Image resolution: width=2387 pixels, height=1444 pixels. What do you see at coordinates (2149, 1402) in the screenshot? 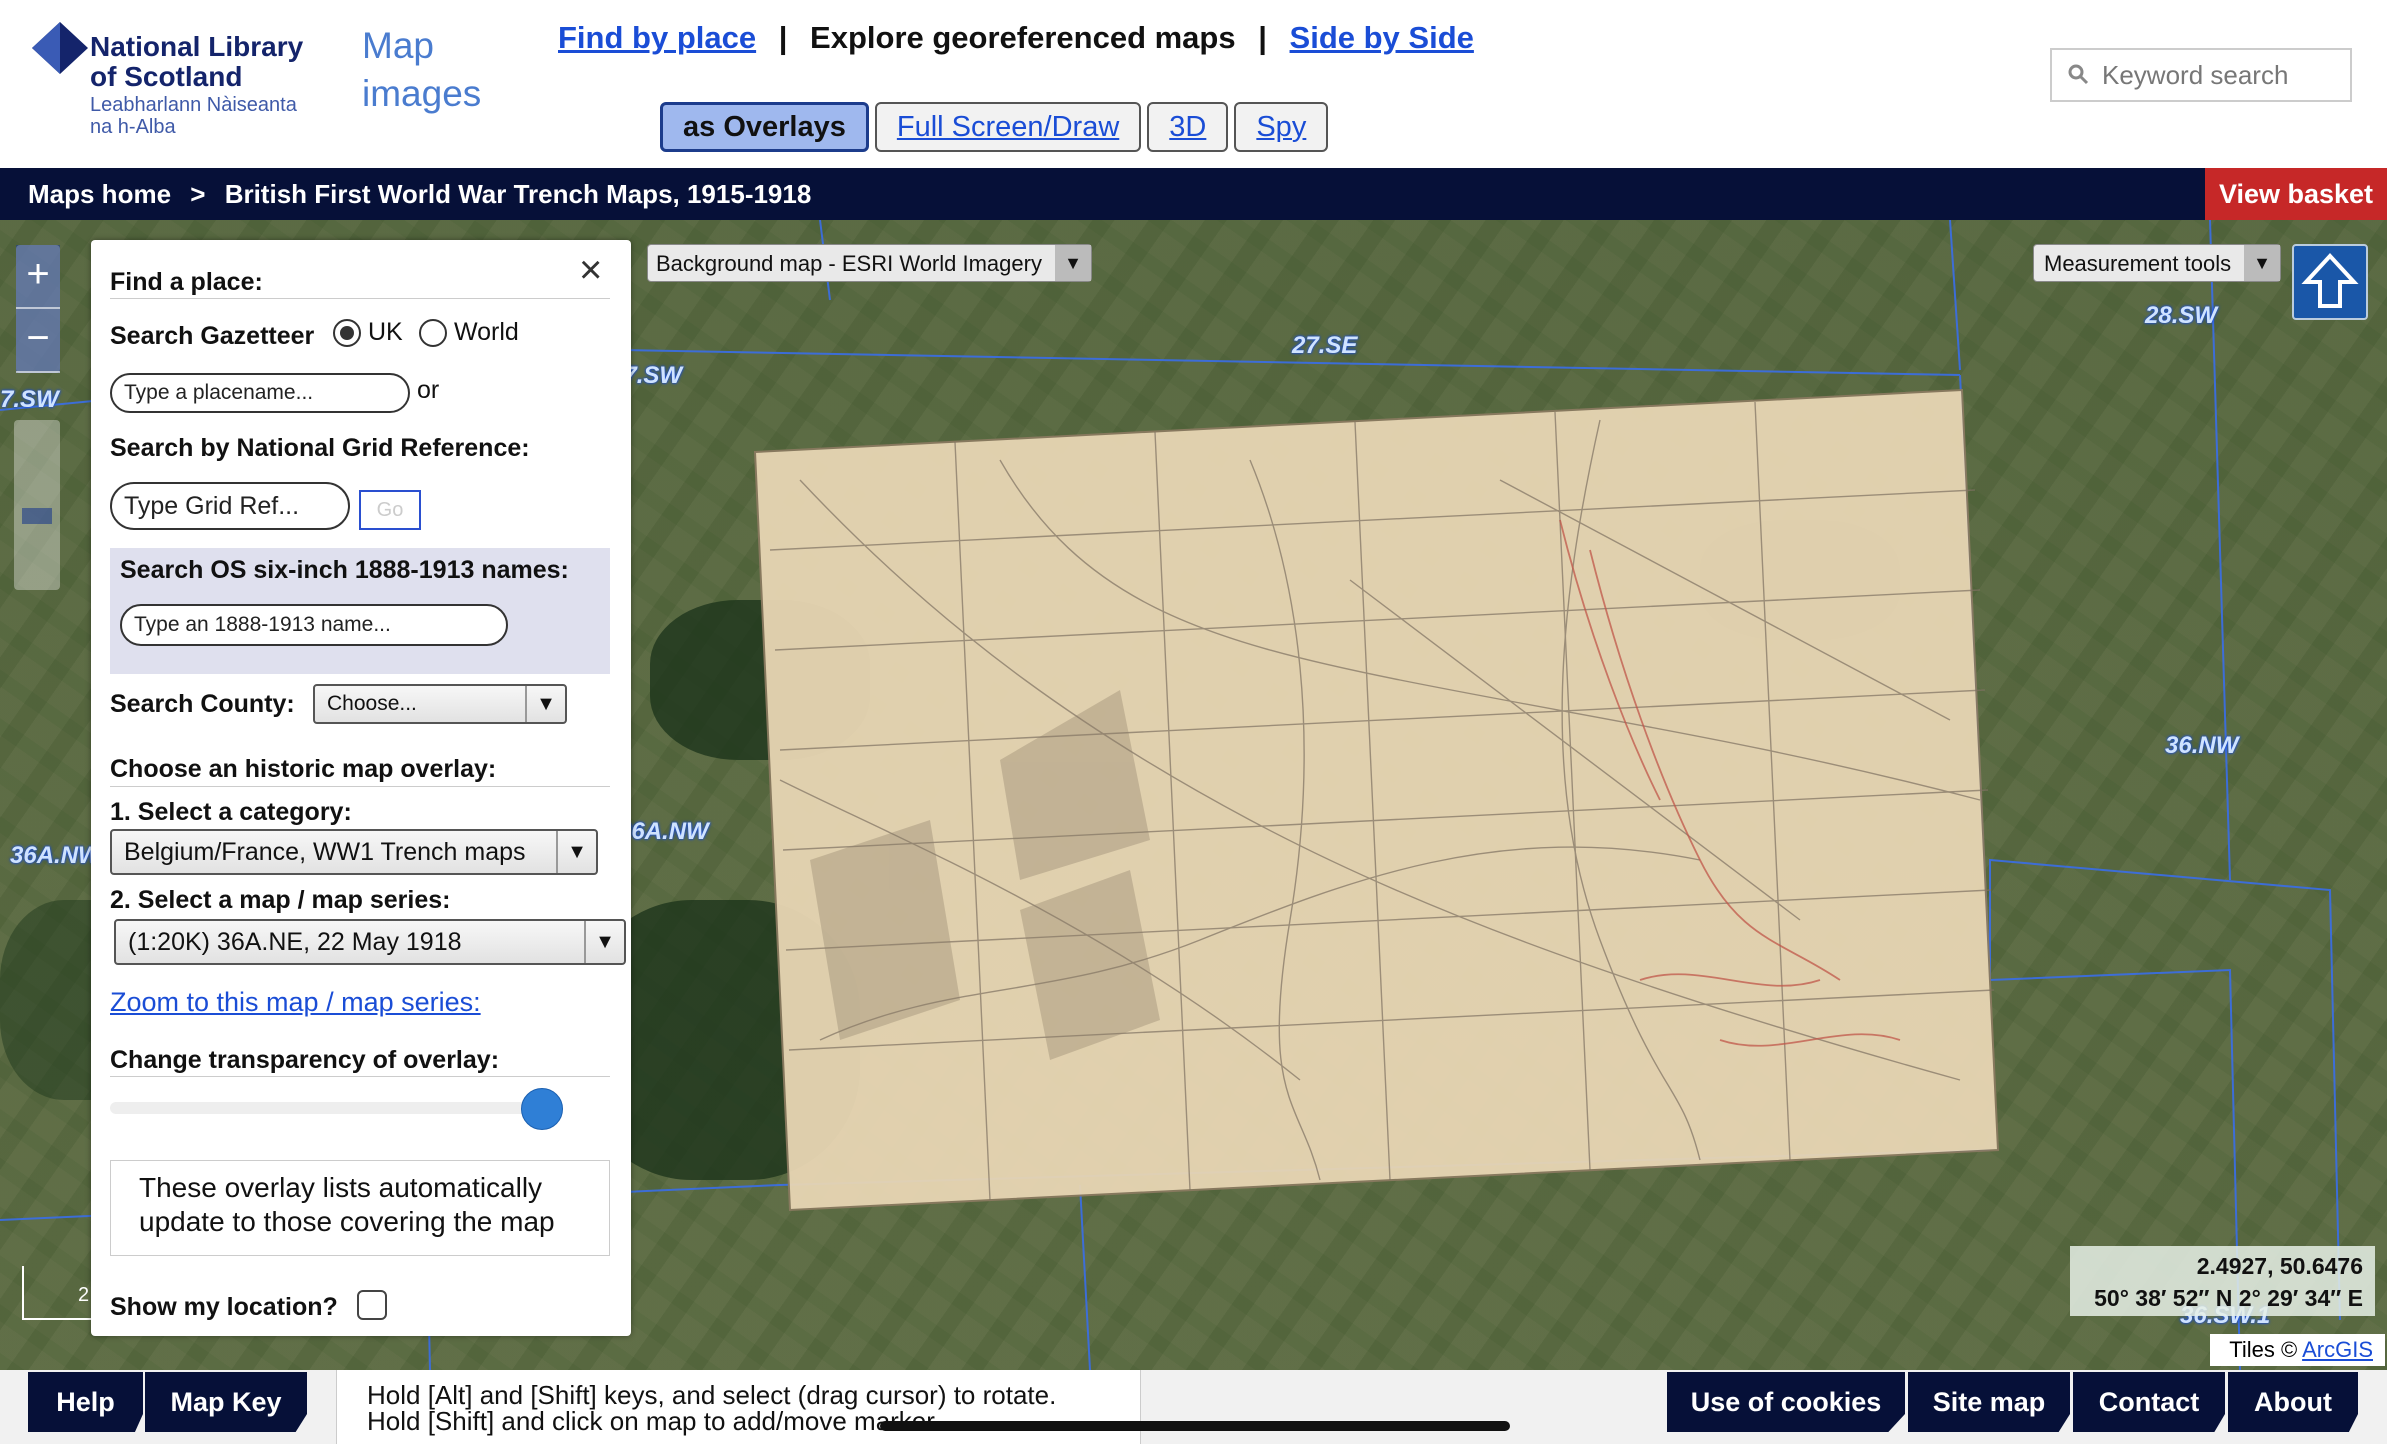
I see `contact-link: Contact` at bounding box center [2149, 1402].